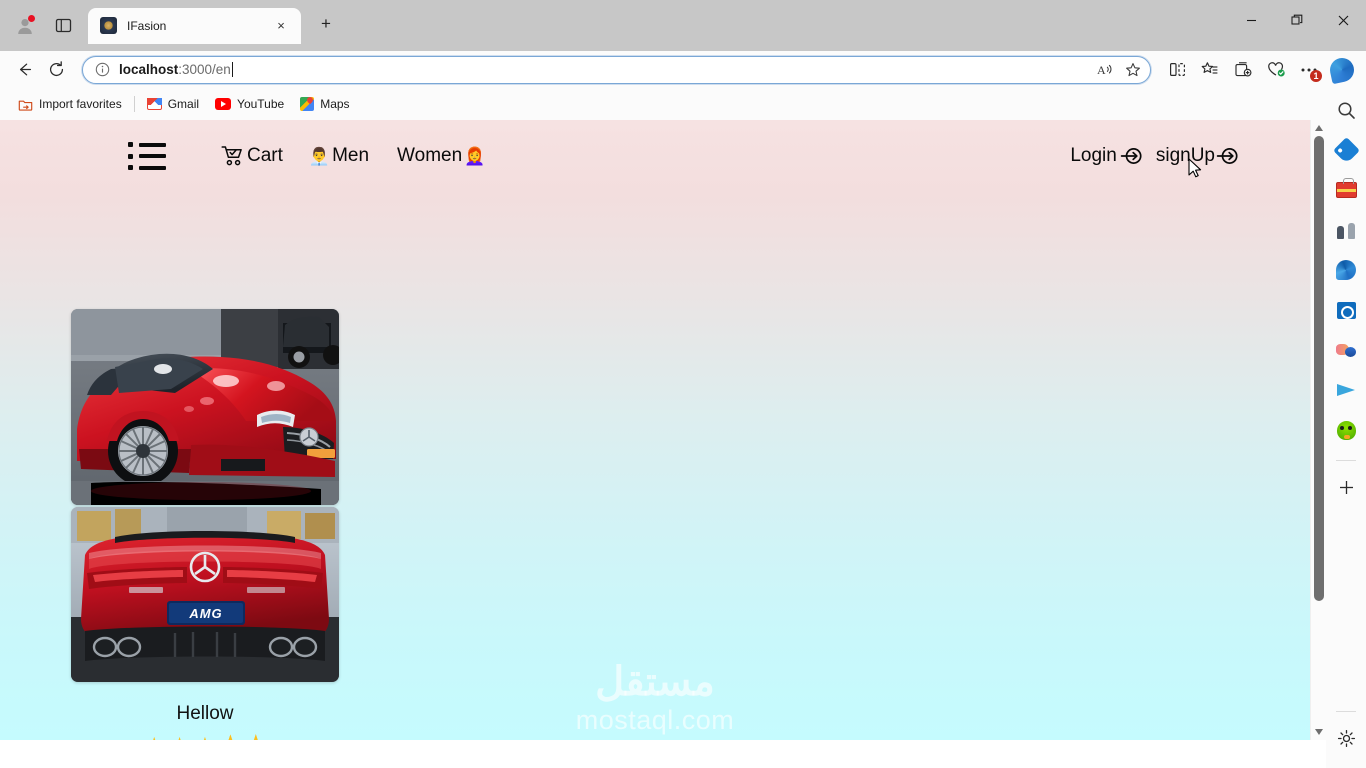 The height and width of the screenshot is (768, 1366). I want to click on bookmark-youtube: YouTube, so click(249, 104).